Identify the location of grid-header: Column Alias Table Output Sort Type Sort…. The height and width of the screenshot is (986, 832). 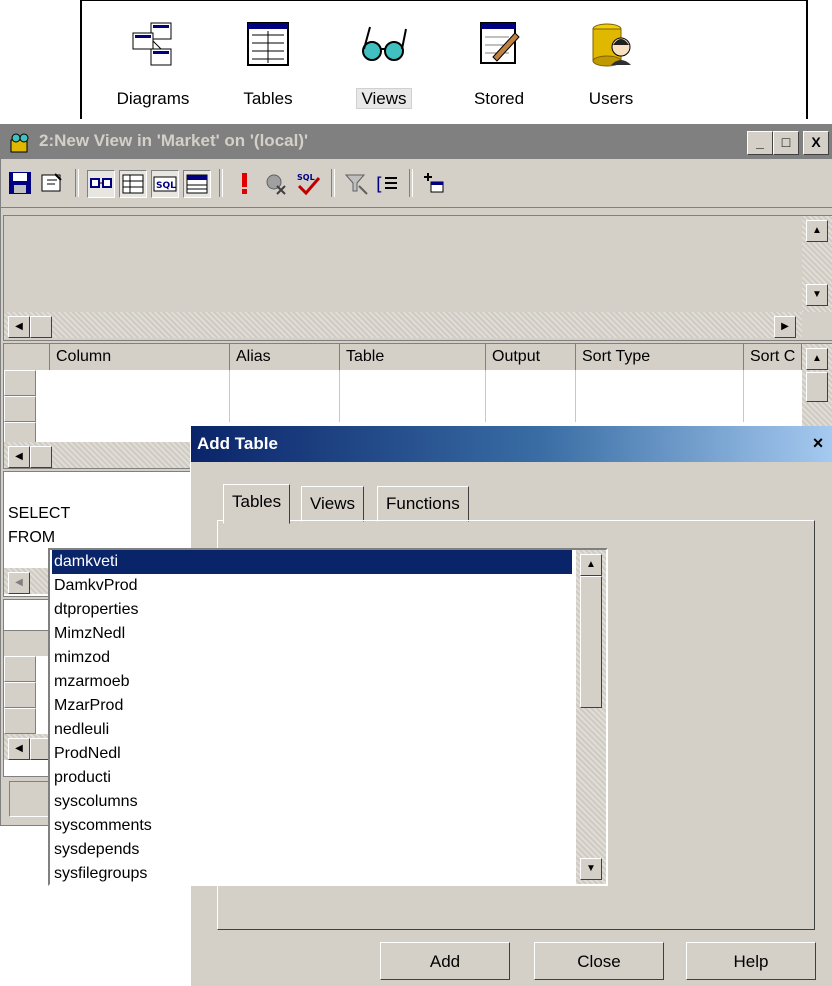
(403, 357).